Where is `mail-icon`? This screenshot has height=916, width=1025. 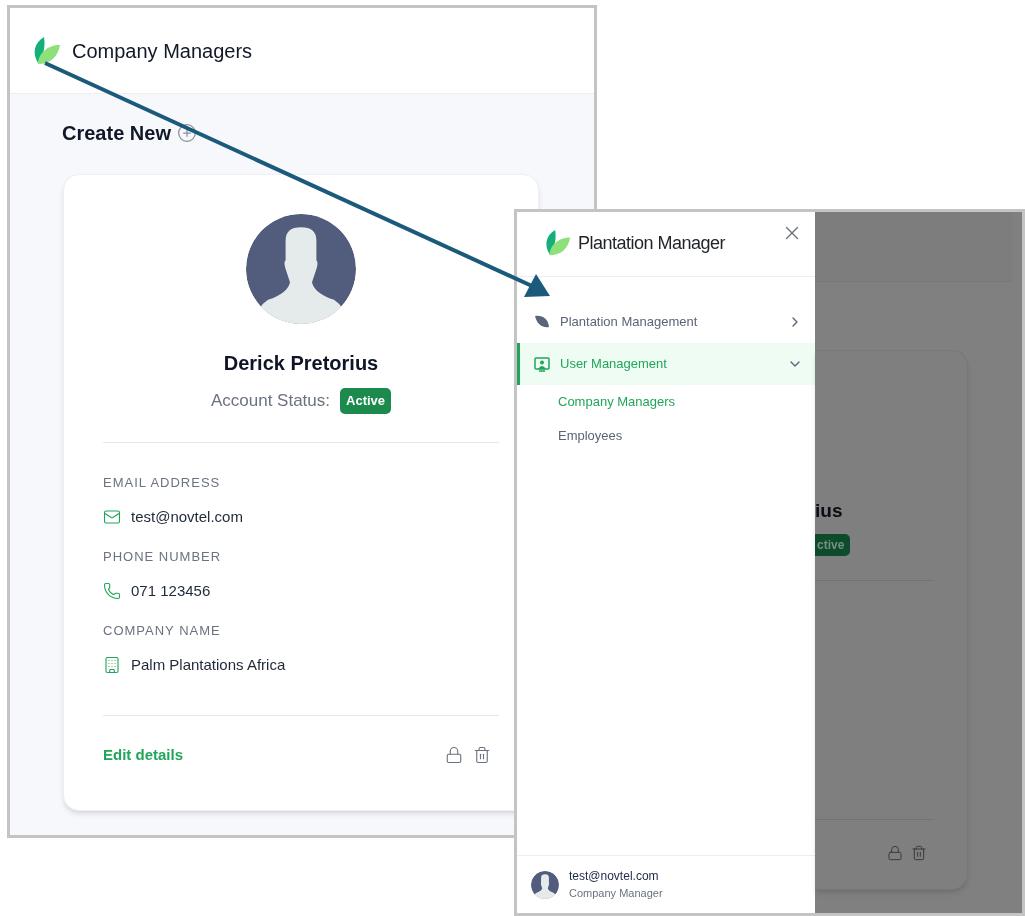 mail-icon is located at coordinates (112, 517).